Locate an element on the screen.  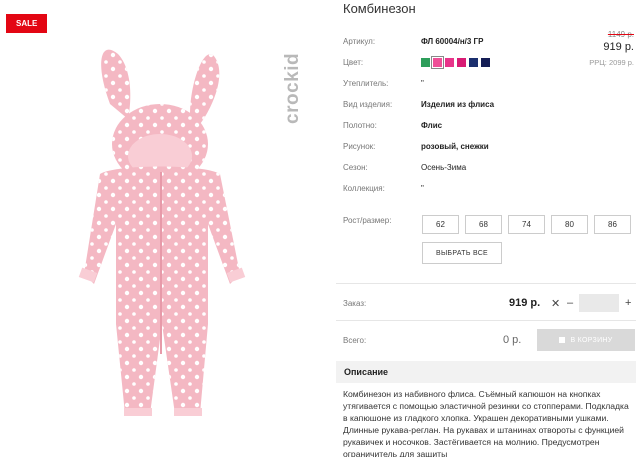
attr-fabric: Полотно: Флис is located at coordinates (392, 125).